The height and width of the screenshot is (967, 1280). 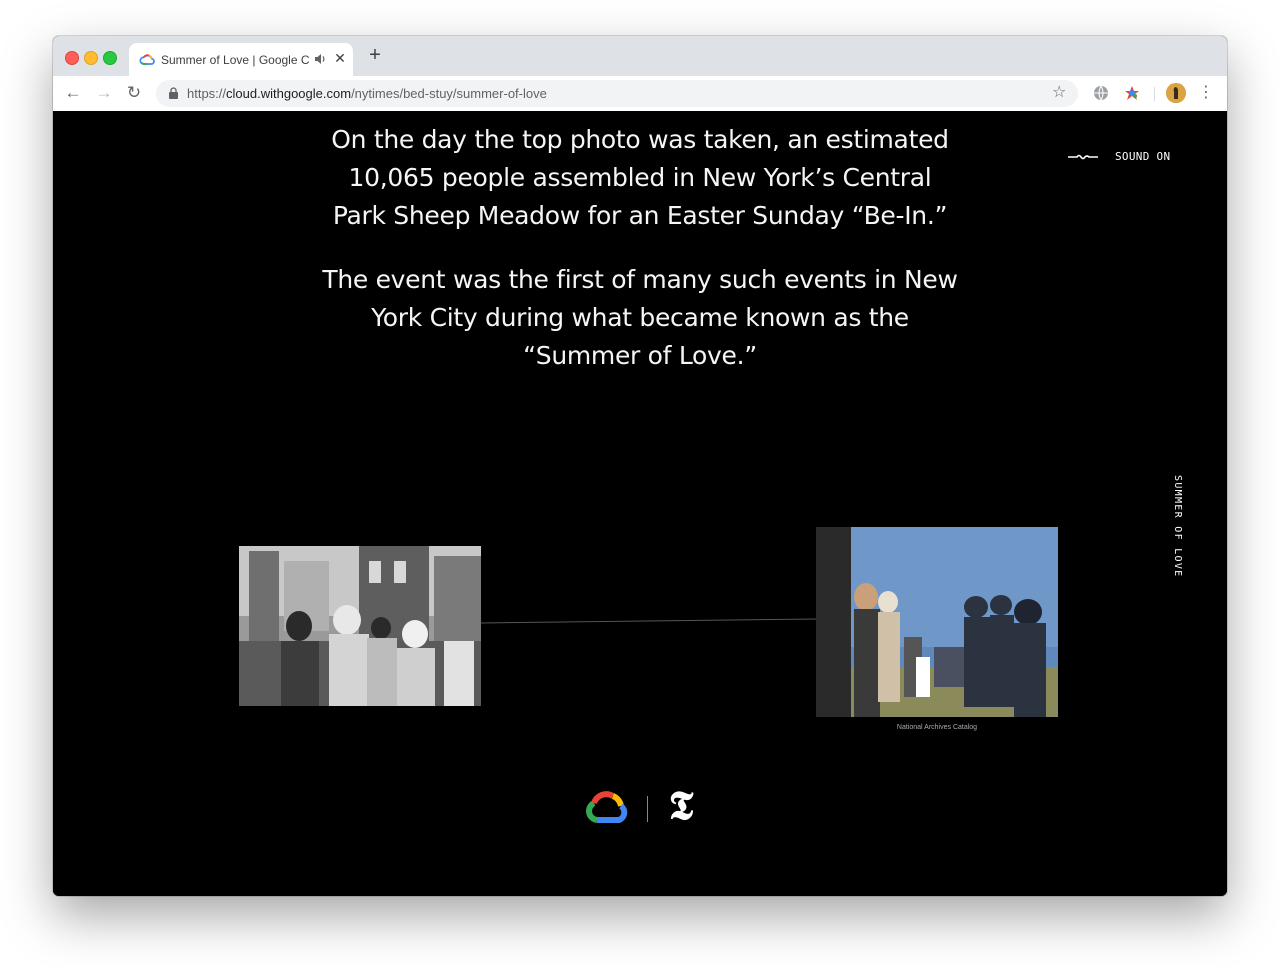 I want to click on sound-toggle-label: SOUND ON, so click(x=1143, y=156).